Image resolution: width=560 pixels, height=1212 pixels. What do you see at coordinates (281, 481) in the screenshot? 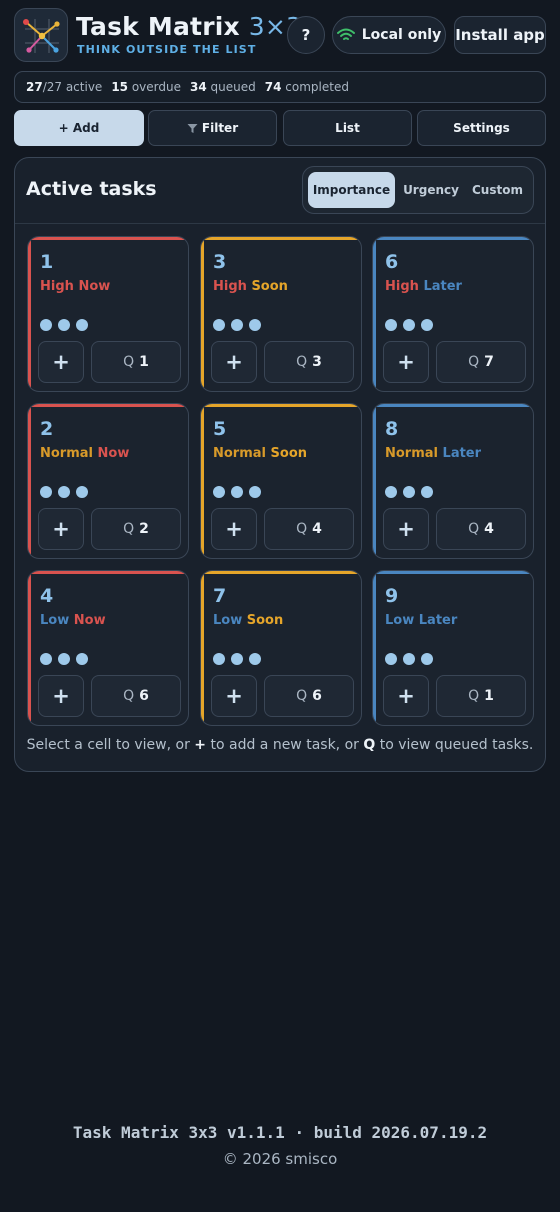
I see `matrix-cell: 5 Normal Soon + Q 4` at bounding box center [281, 481].